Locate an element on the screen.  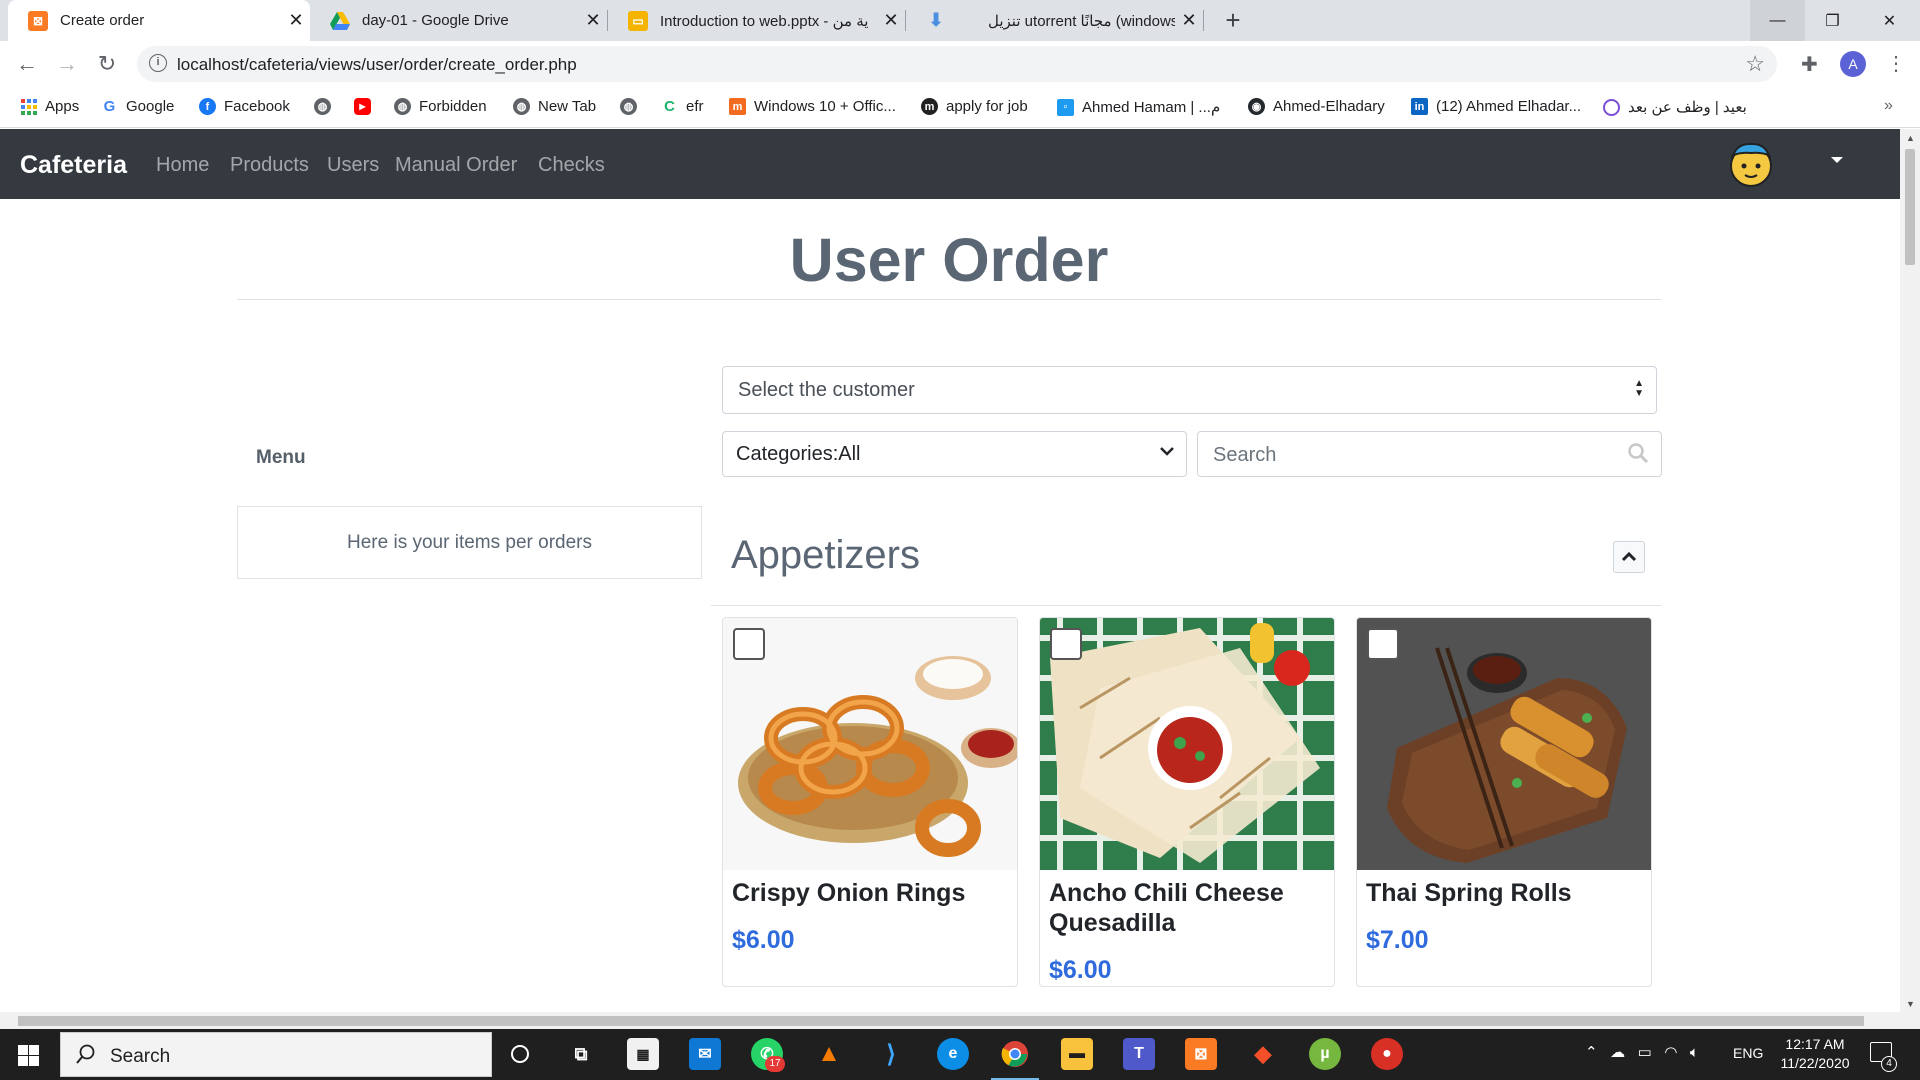
minimize-button: — is located at coordinates (1777, 20).